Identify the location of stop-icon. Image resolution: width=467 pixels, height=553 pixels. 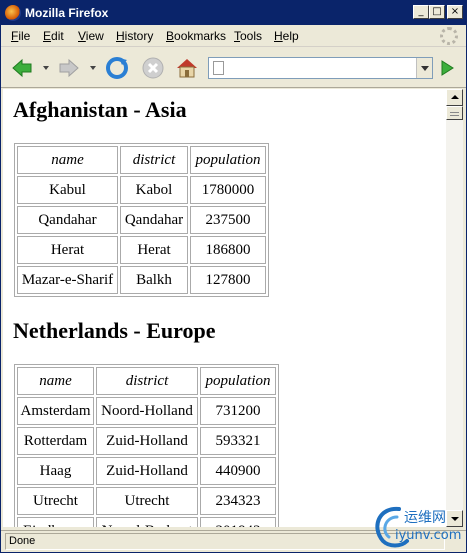
(153, 68).